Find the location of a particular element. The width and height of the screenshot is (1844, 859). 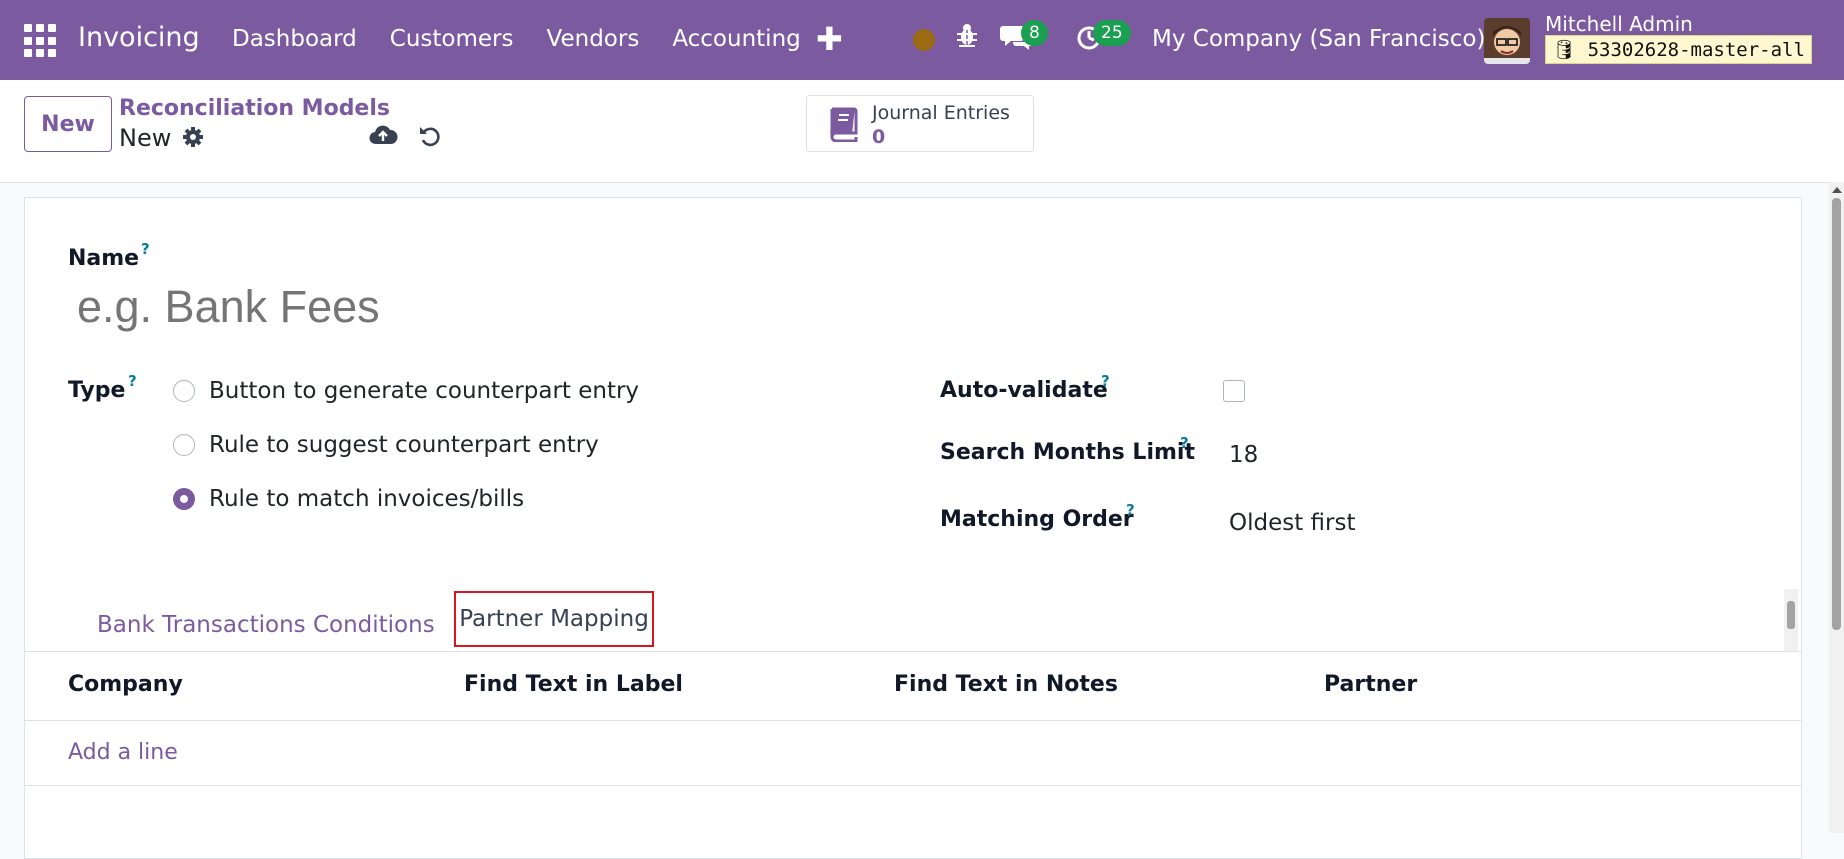

tab-bank-transactions-conditions: Bank Transactions Conditions is located at coordinates (266, 625).